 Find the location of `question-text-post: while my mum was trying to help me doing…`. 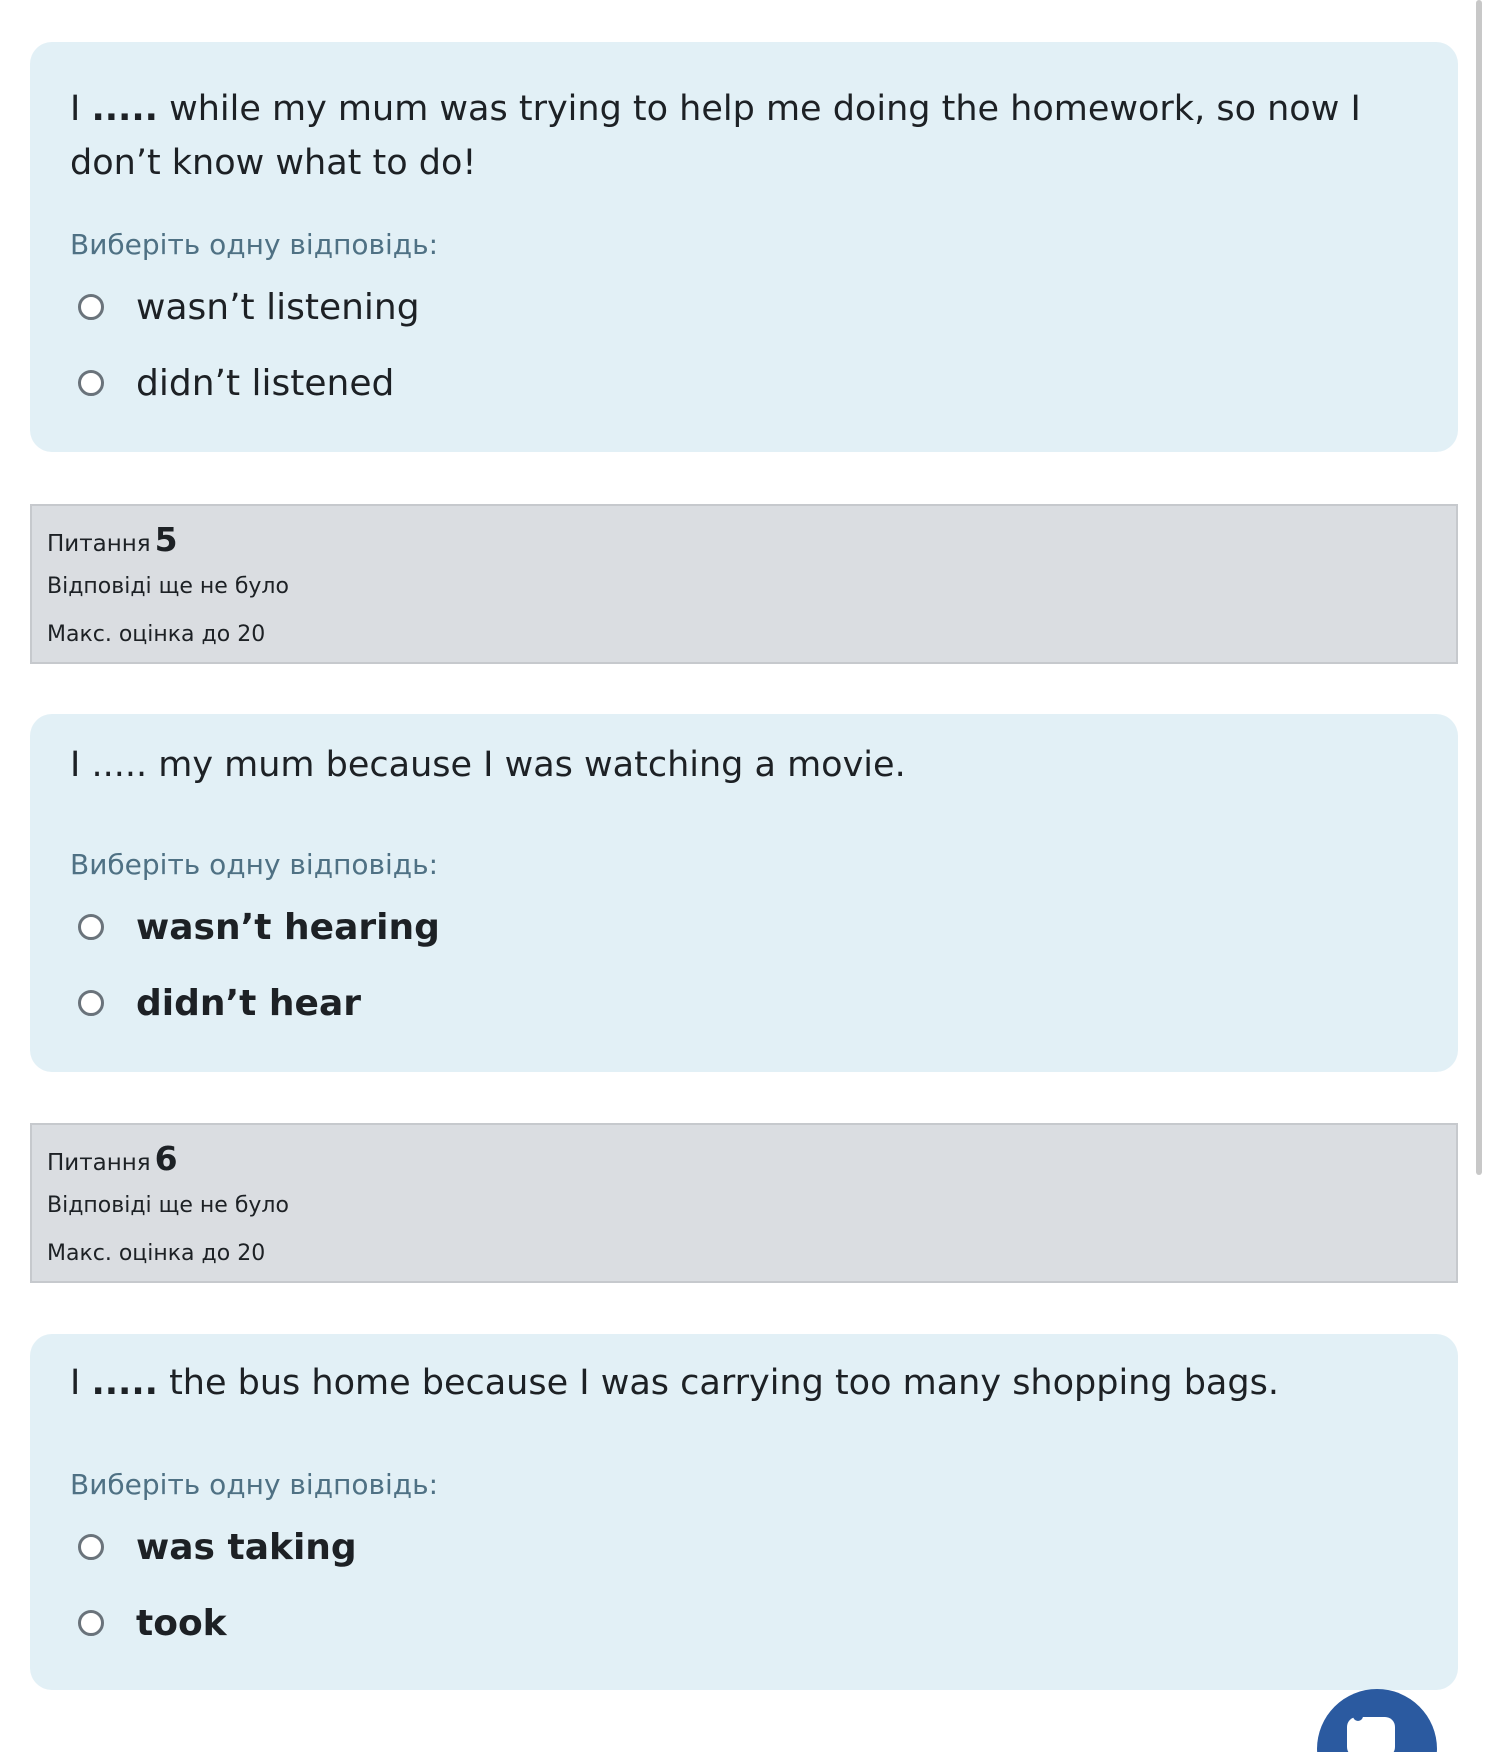

question-text-post: while my mum was trying to help me doing… is located at coordinates (715, 136).